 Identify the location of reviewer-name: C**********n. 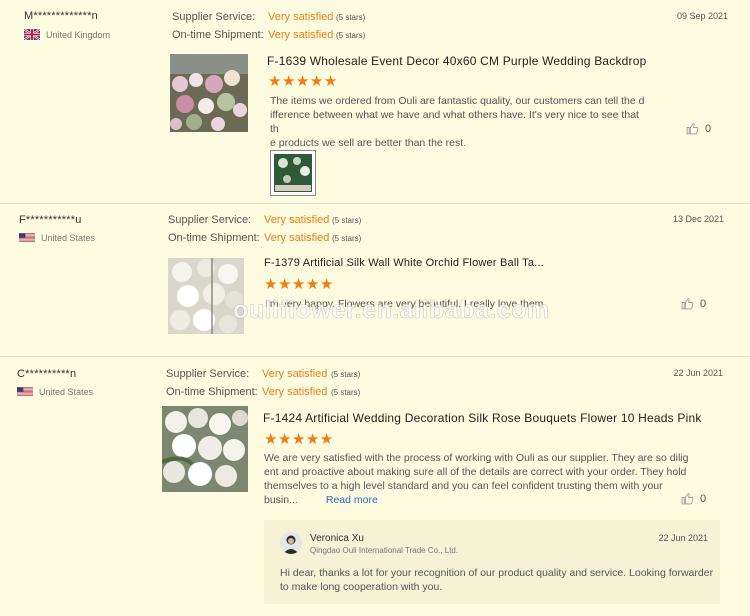
(47, 374).